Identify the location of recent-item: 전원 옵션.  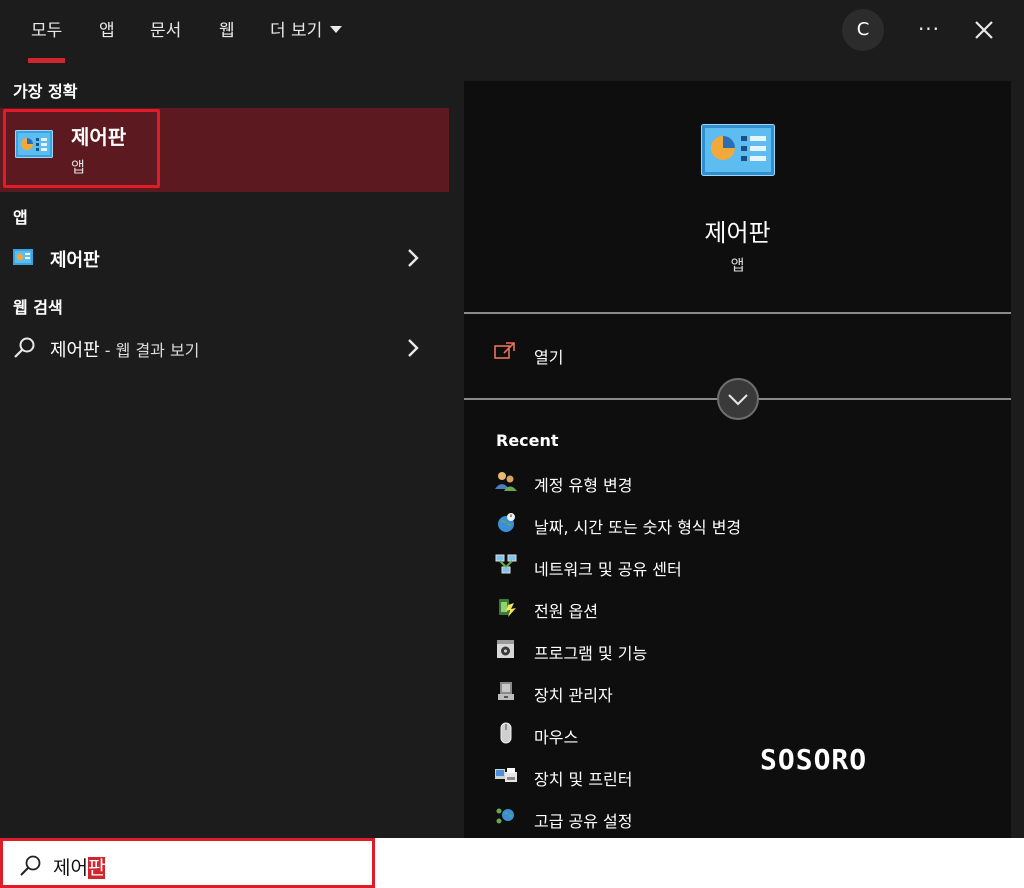
(744, 610).